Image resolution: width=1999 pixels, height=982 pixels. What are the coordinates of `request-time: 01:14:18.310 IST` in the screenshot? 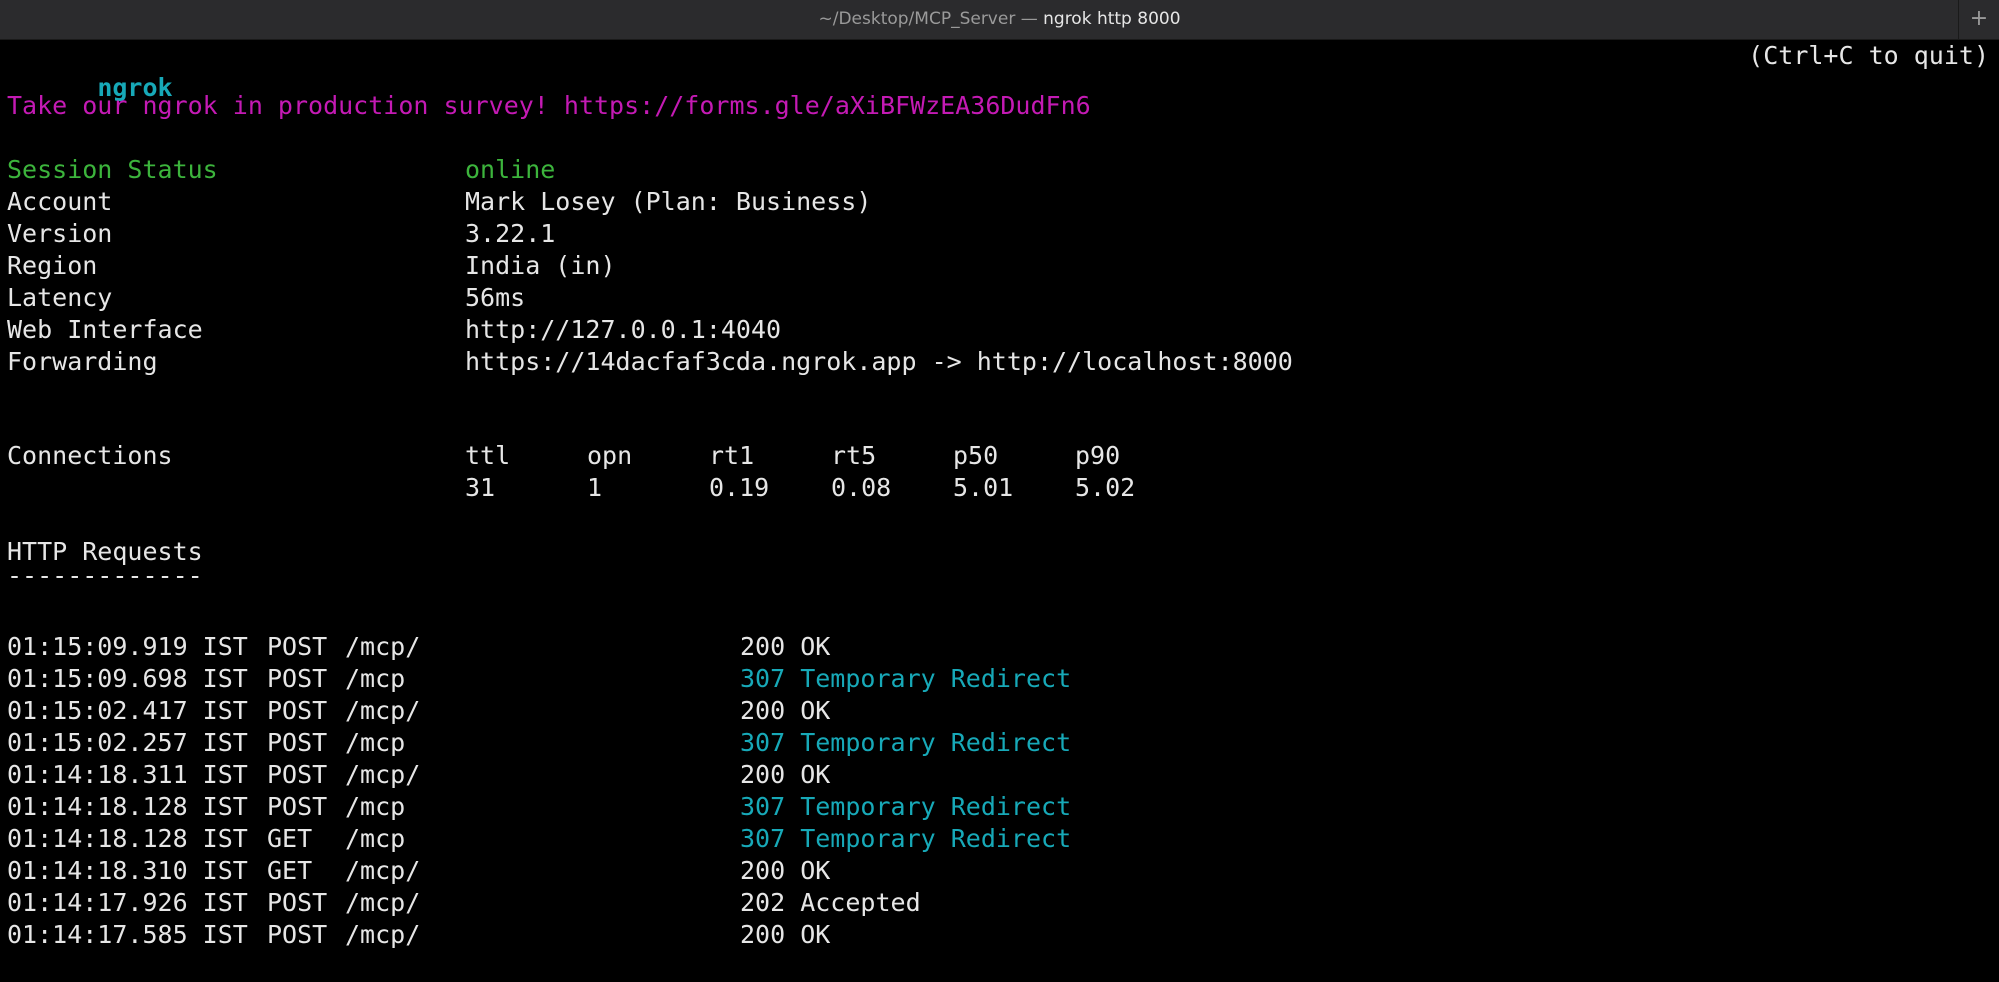 It's located at (127, 870).